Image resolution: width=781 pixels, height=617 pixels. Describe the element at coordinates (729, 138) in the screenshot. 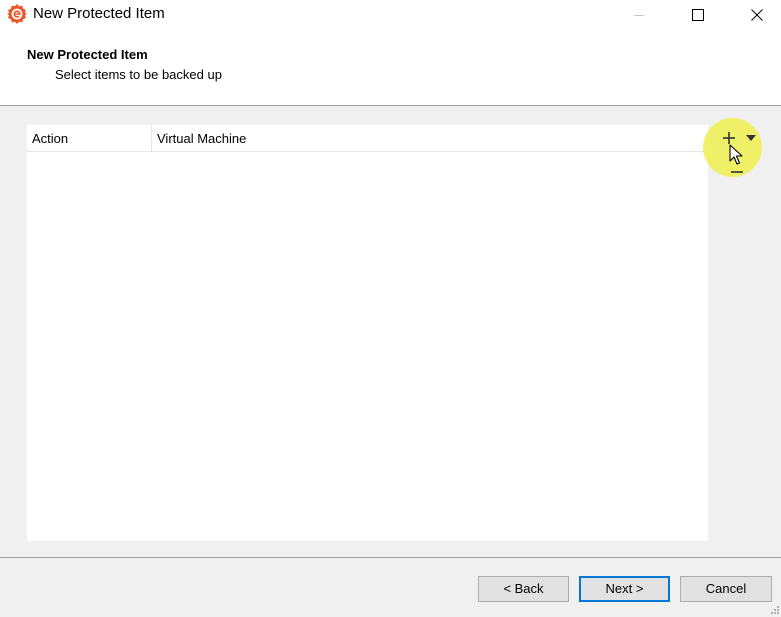

I see `plus-icon` at that location.